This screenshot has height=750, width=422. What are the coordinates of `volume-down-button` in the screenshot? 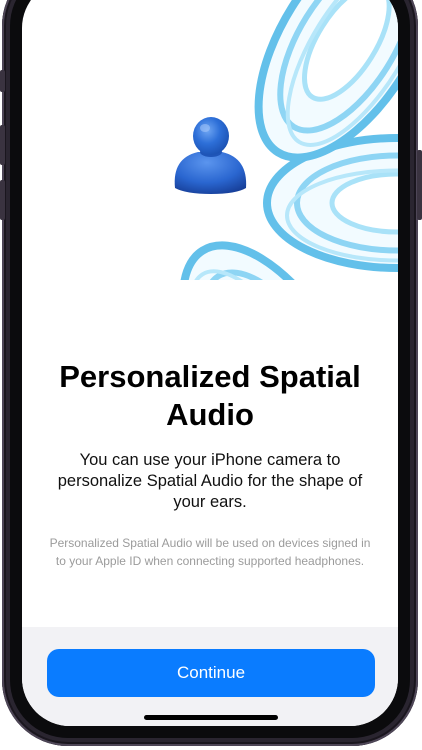 It's located at (2, 200).